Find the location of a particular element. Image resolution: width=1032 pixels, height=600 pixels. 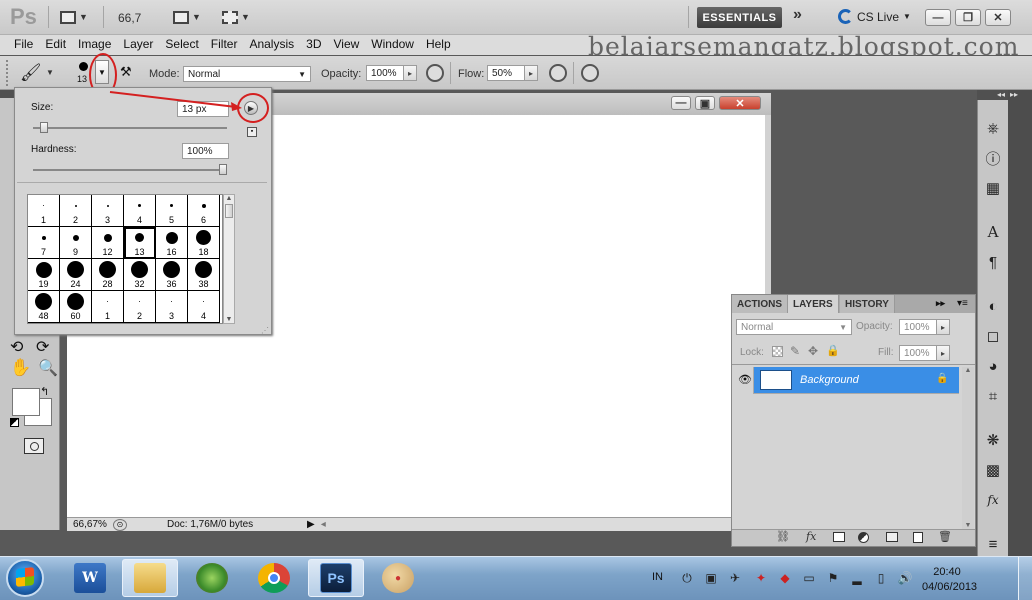

brush-preset-4: 4 is located at coordinates (140, 211).